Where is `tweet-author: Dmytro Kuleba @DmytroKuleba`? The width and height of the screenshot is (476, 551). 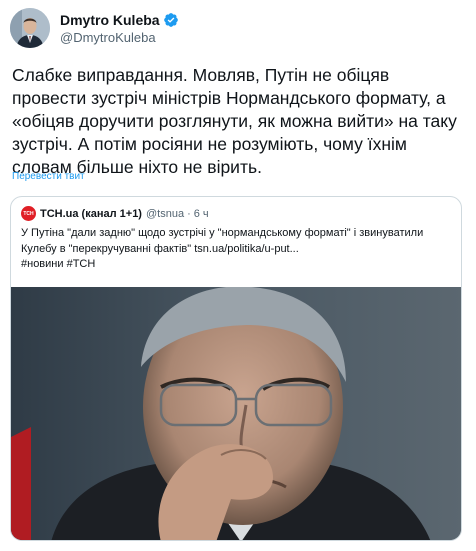 tweet-author: Dmytro Kuleba @DmytroKuleba is located at coordinates (94, 28).